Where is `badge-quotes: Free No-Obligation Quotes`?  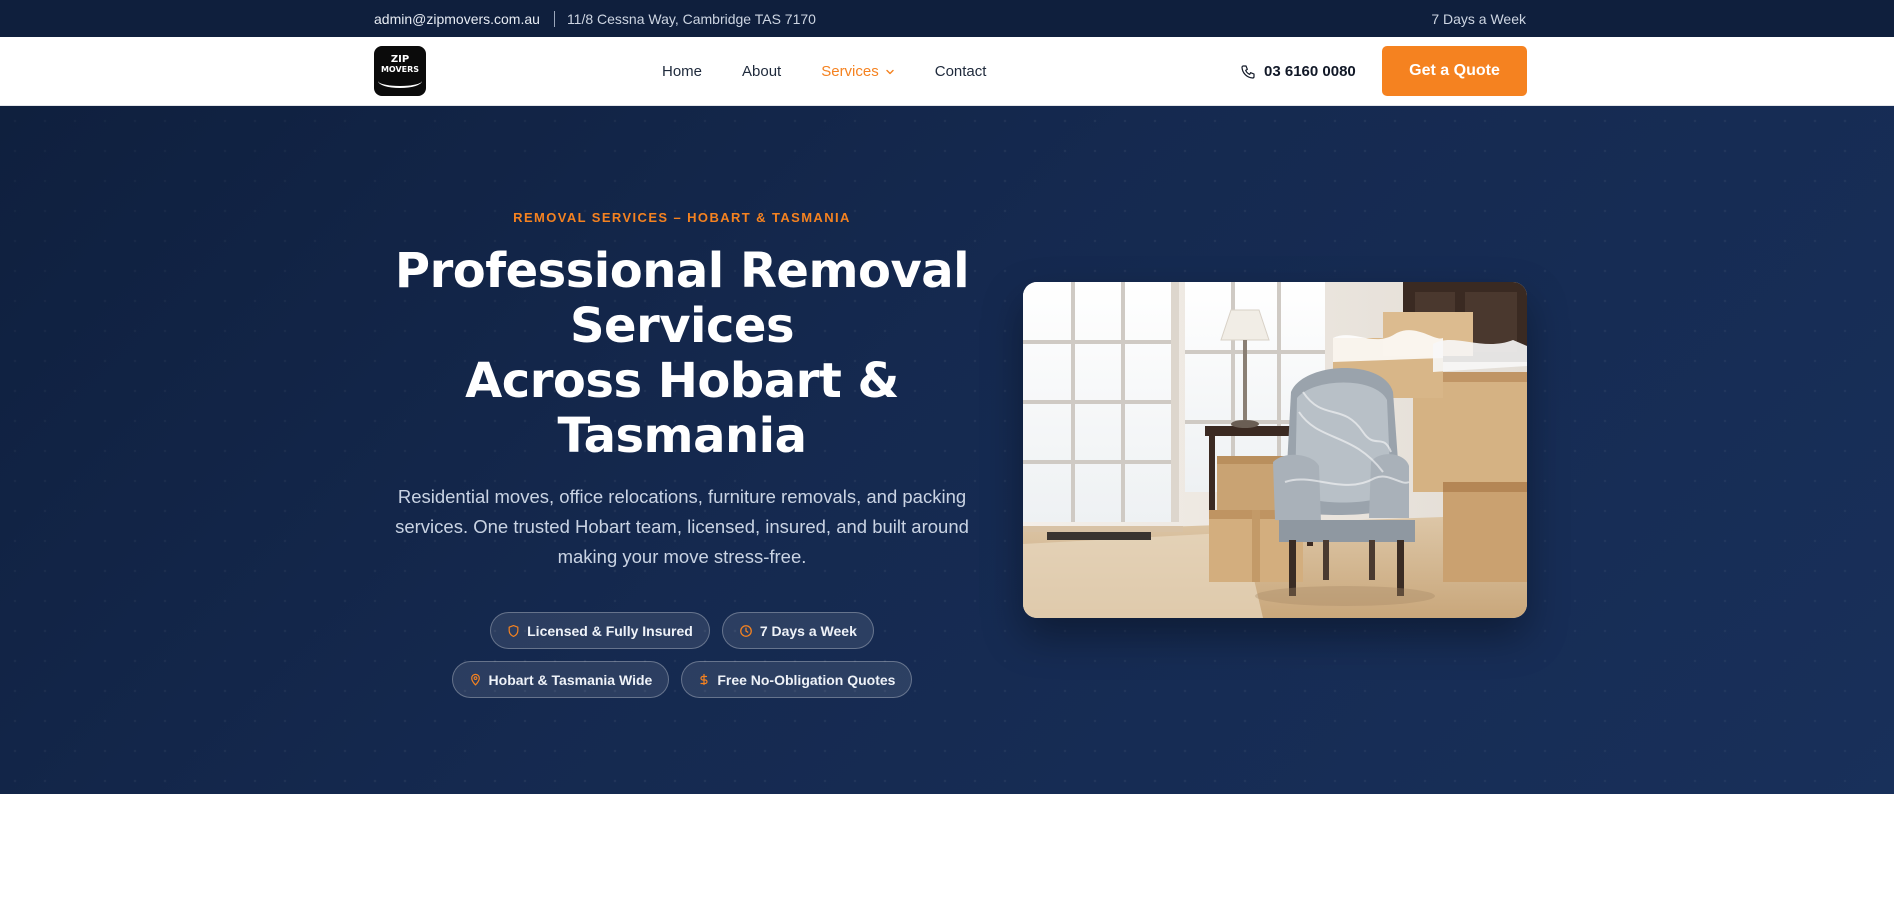
badge-quotes: Free No-Obligation Quotes is located at coordinates (797, 679).